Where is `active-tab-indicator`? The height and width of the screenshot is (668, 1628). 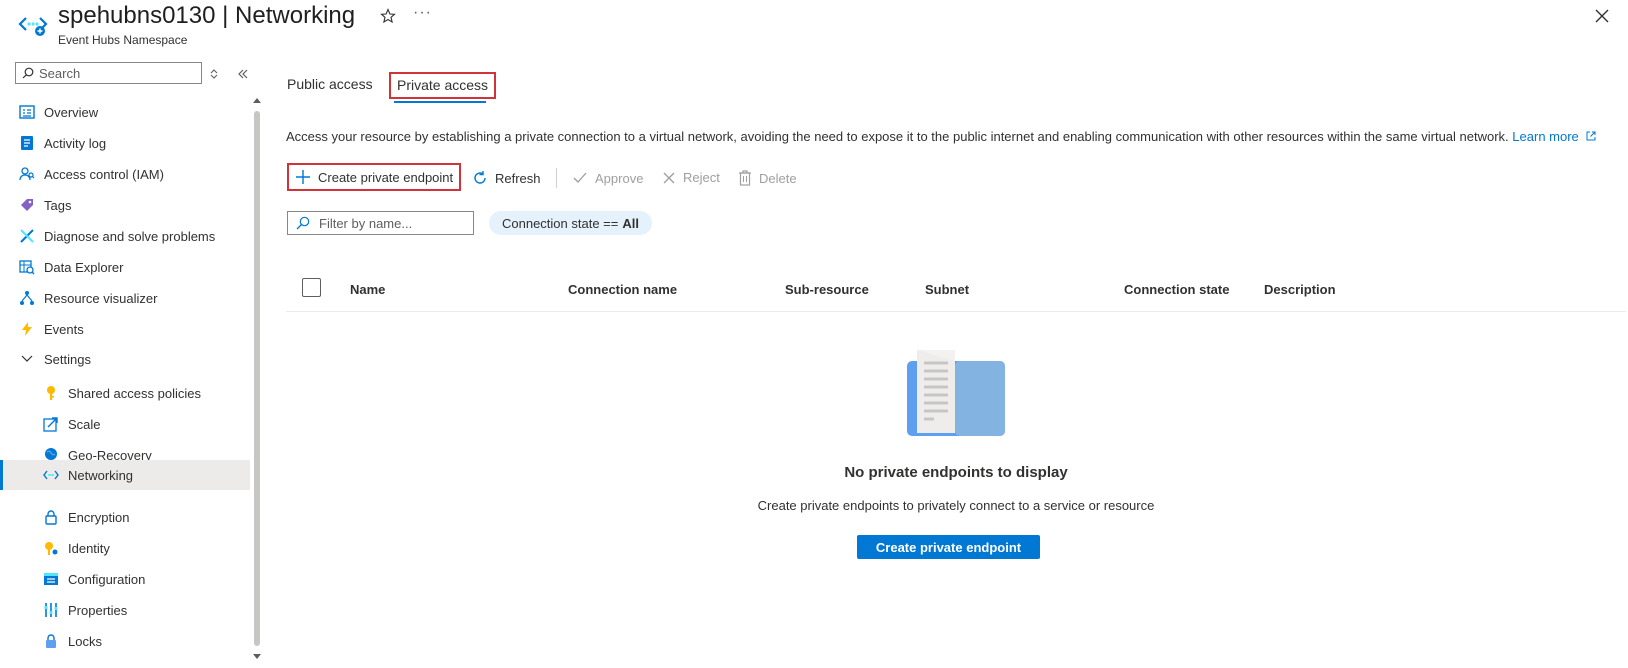
active-tab-indicator is located at coordinates (440, 102).